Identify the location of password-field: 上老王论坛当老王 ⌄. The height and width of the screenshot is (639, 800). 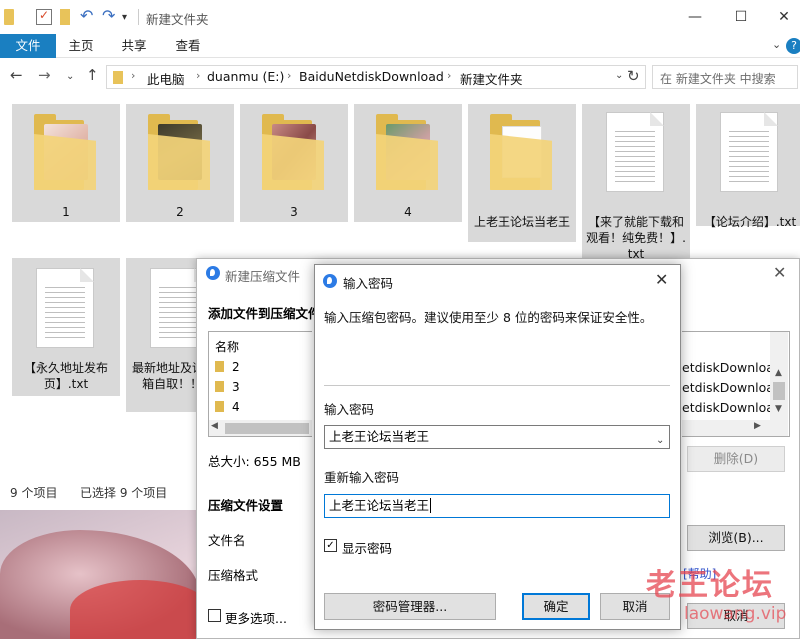
(497, 437).